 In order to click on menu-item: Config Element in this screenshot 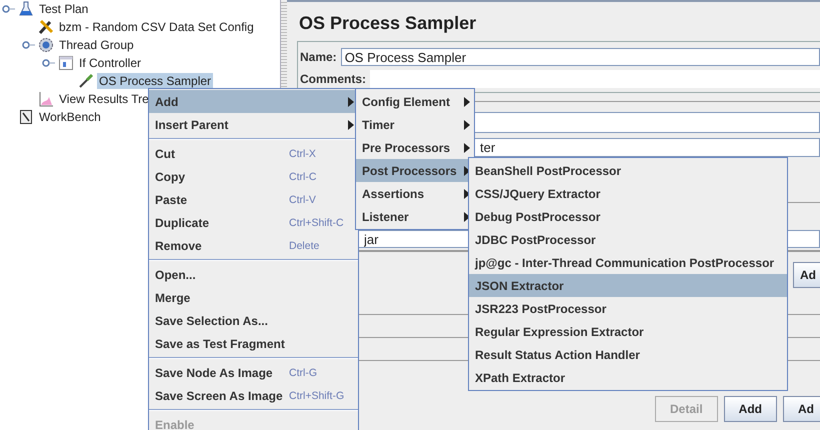, I will do `click(415, 101)`.